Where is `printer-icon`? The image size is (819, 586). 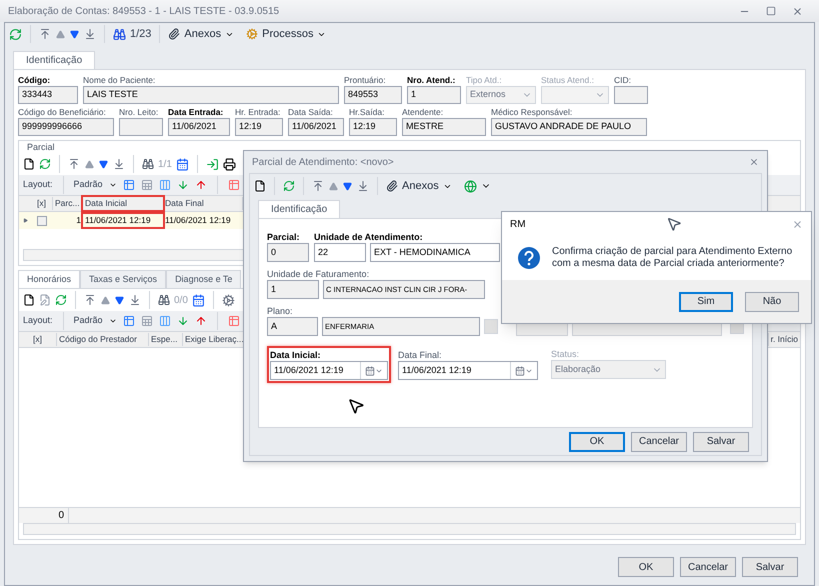
printer-icon is located at coordinates (229, 164).